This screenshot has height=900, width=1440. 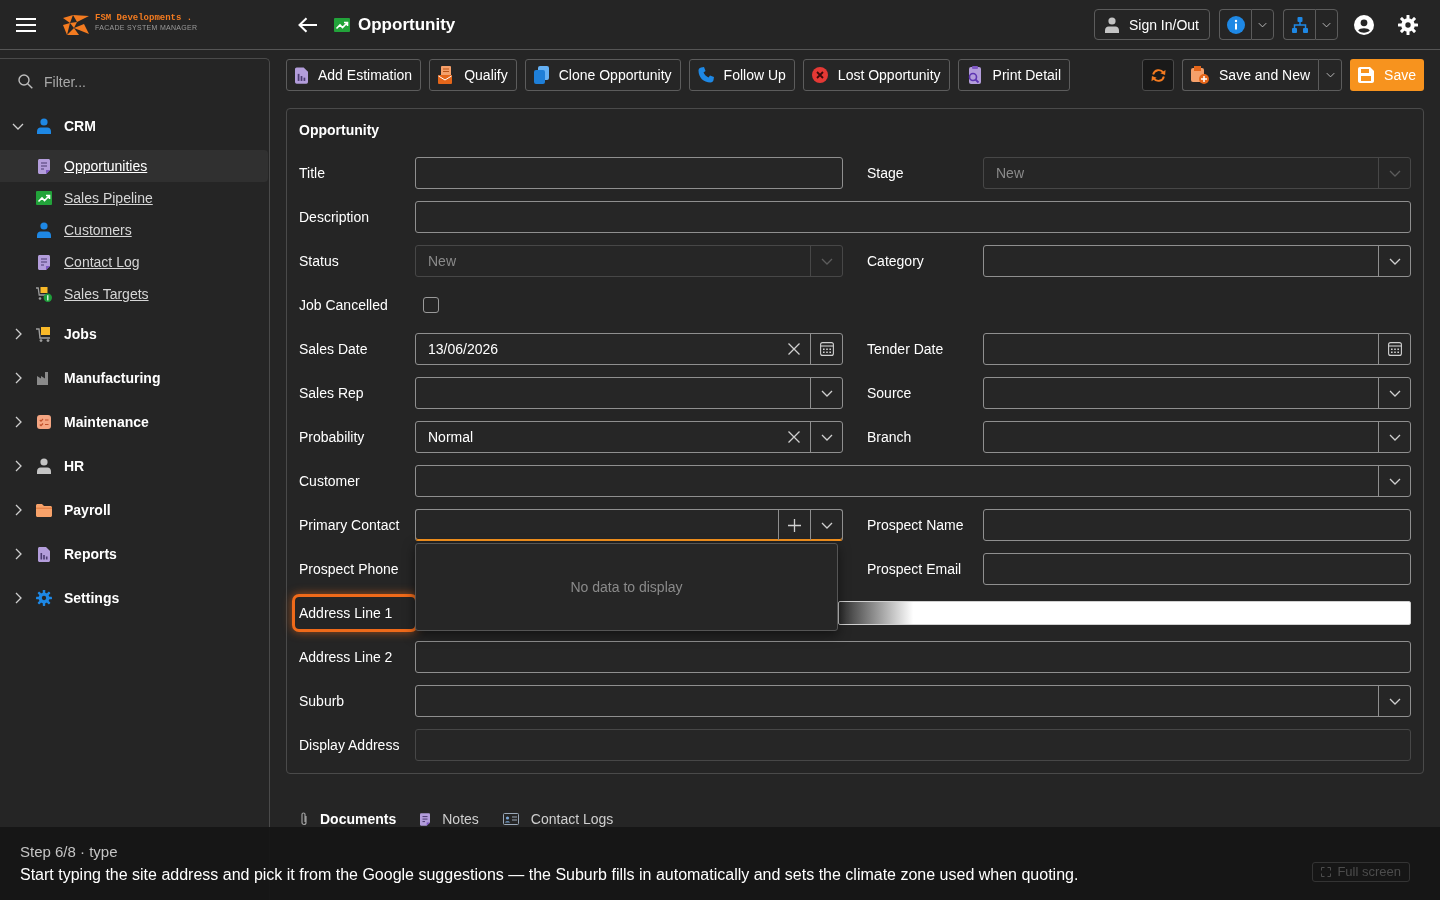 What do you see at coordinates (339, 130) in the screenshot?
I see `section-title: Opportunity` at bounding box center [339, 130].